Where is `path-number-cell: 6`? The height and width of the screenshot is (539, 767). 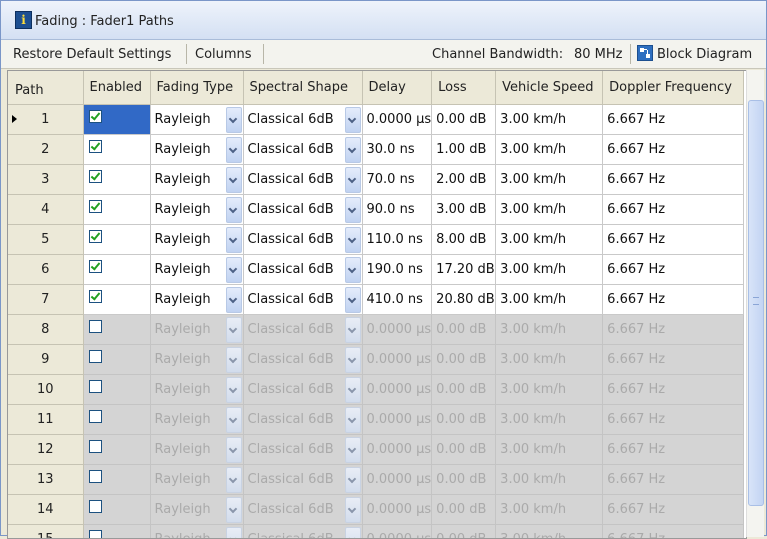 path-number-cell: 6 is located at coordinates (45, 270).